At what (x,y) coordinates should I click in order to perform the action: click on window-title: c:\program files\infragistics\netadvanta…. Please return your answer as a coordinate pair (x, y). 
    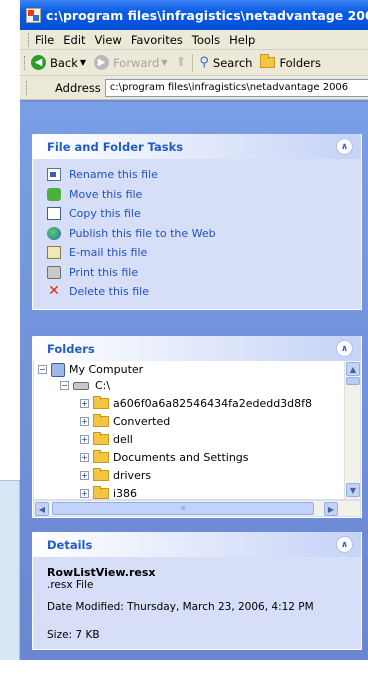
    Looking at the image, I should click on (207, 15).